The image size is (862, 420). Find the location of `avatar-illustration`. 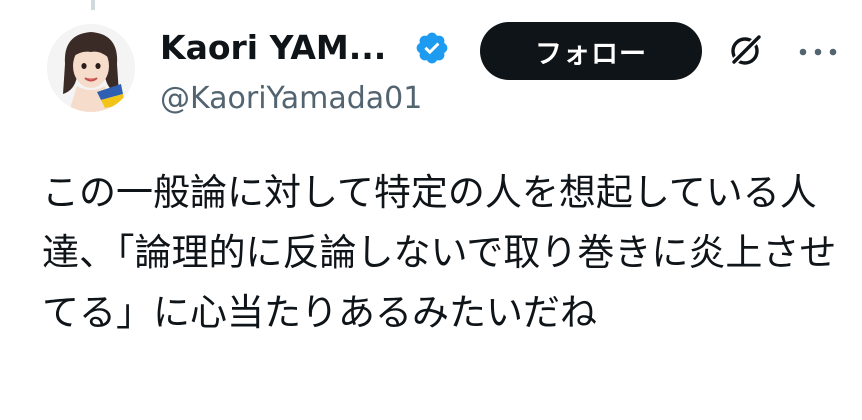

avatar-illustration is located at coordinates (91, 68).